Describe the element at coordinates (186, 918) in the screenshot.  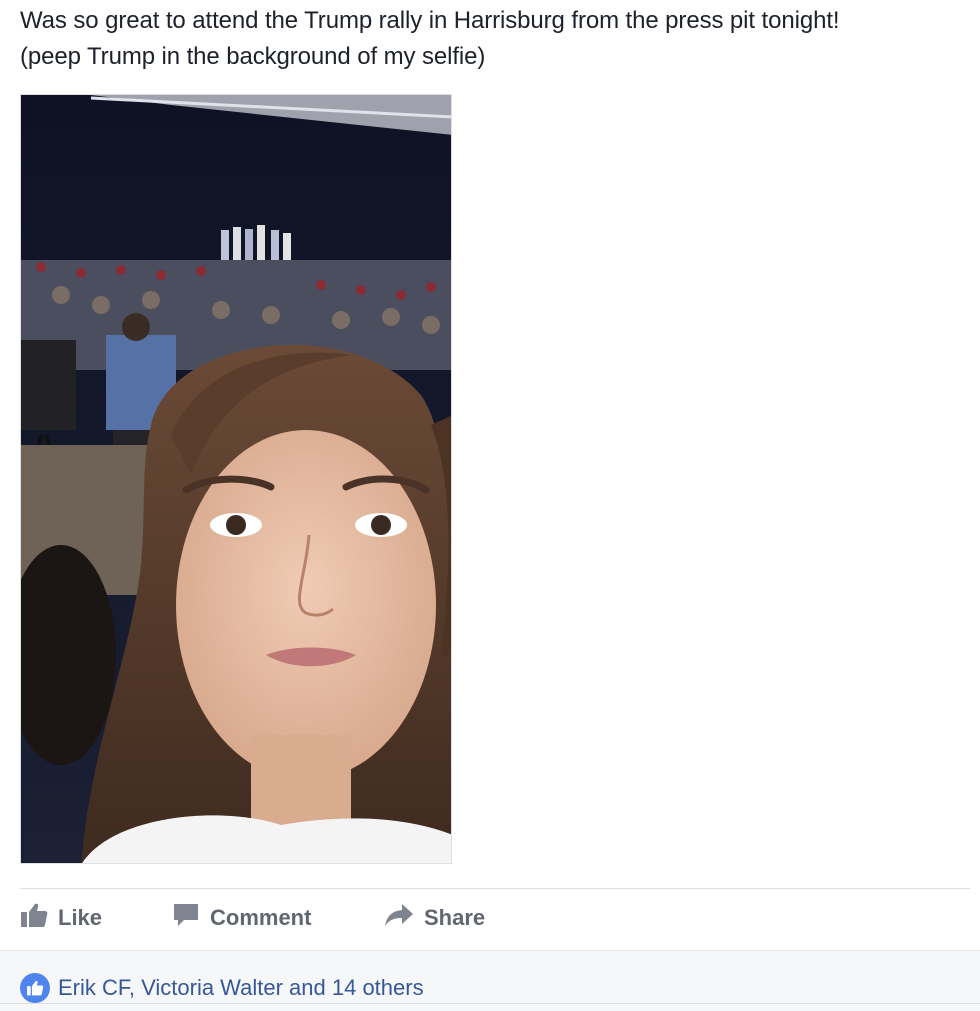
I see `speech-bubble-icon` at that location.